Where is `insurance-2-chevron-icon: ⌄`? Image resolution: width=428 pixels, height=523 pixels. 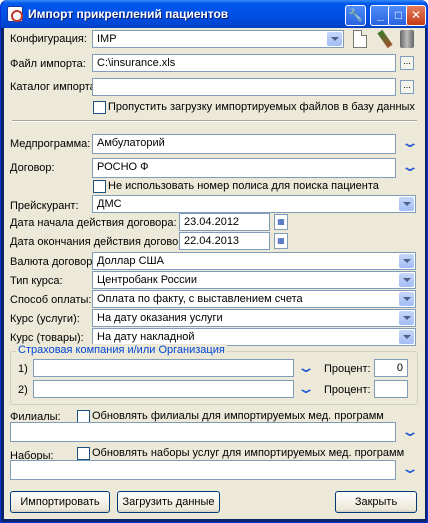
insurance-2-chevron-icon: ⌄ is located at coordinates (306, 388).